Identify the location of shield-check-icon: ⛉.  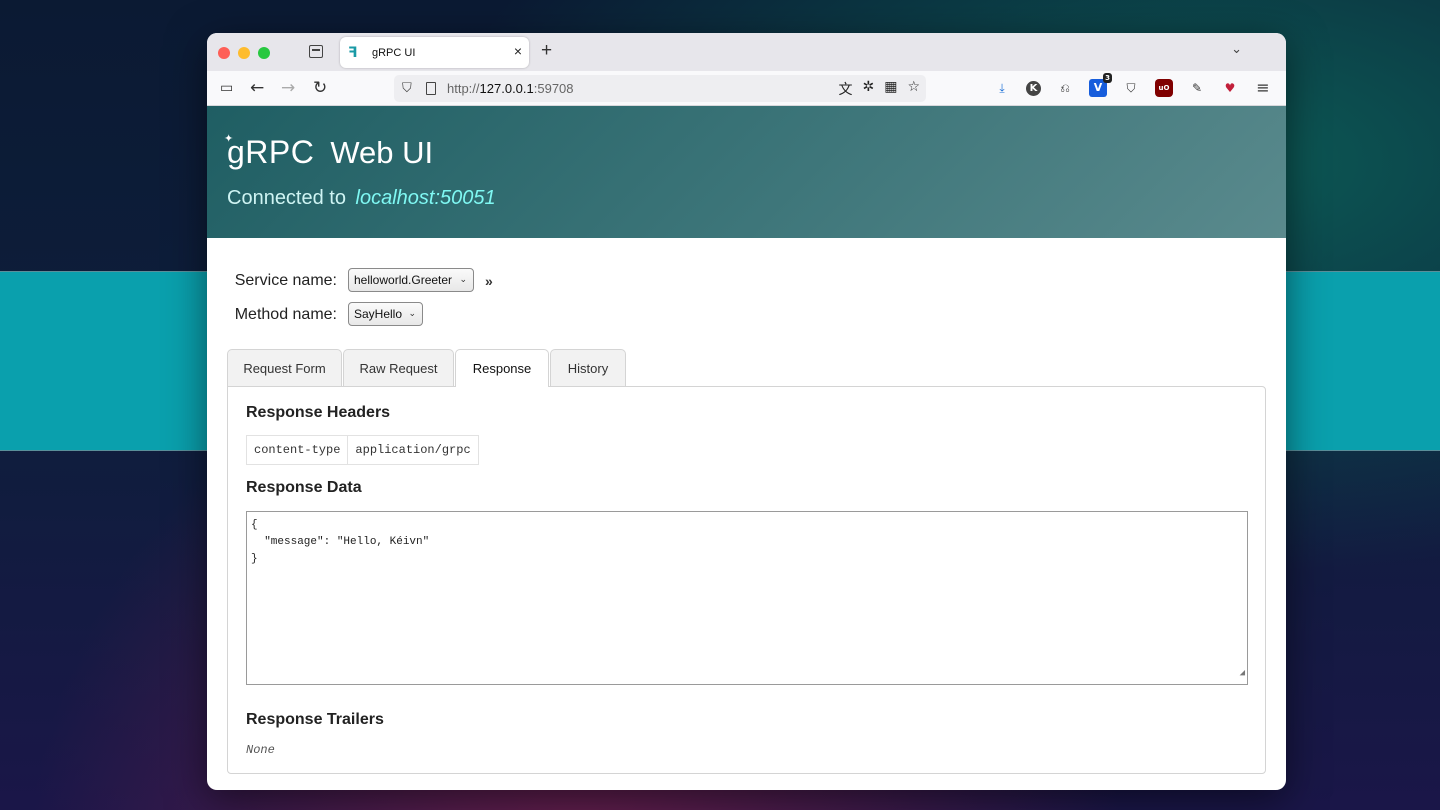
(1131, 88).